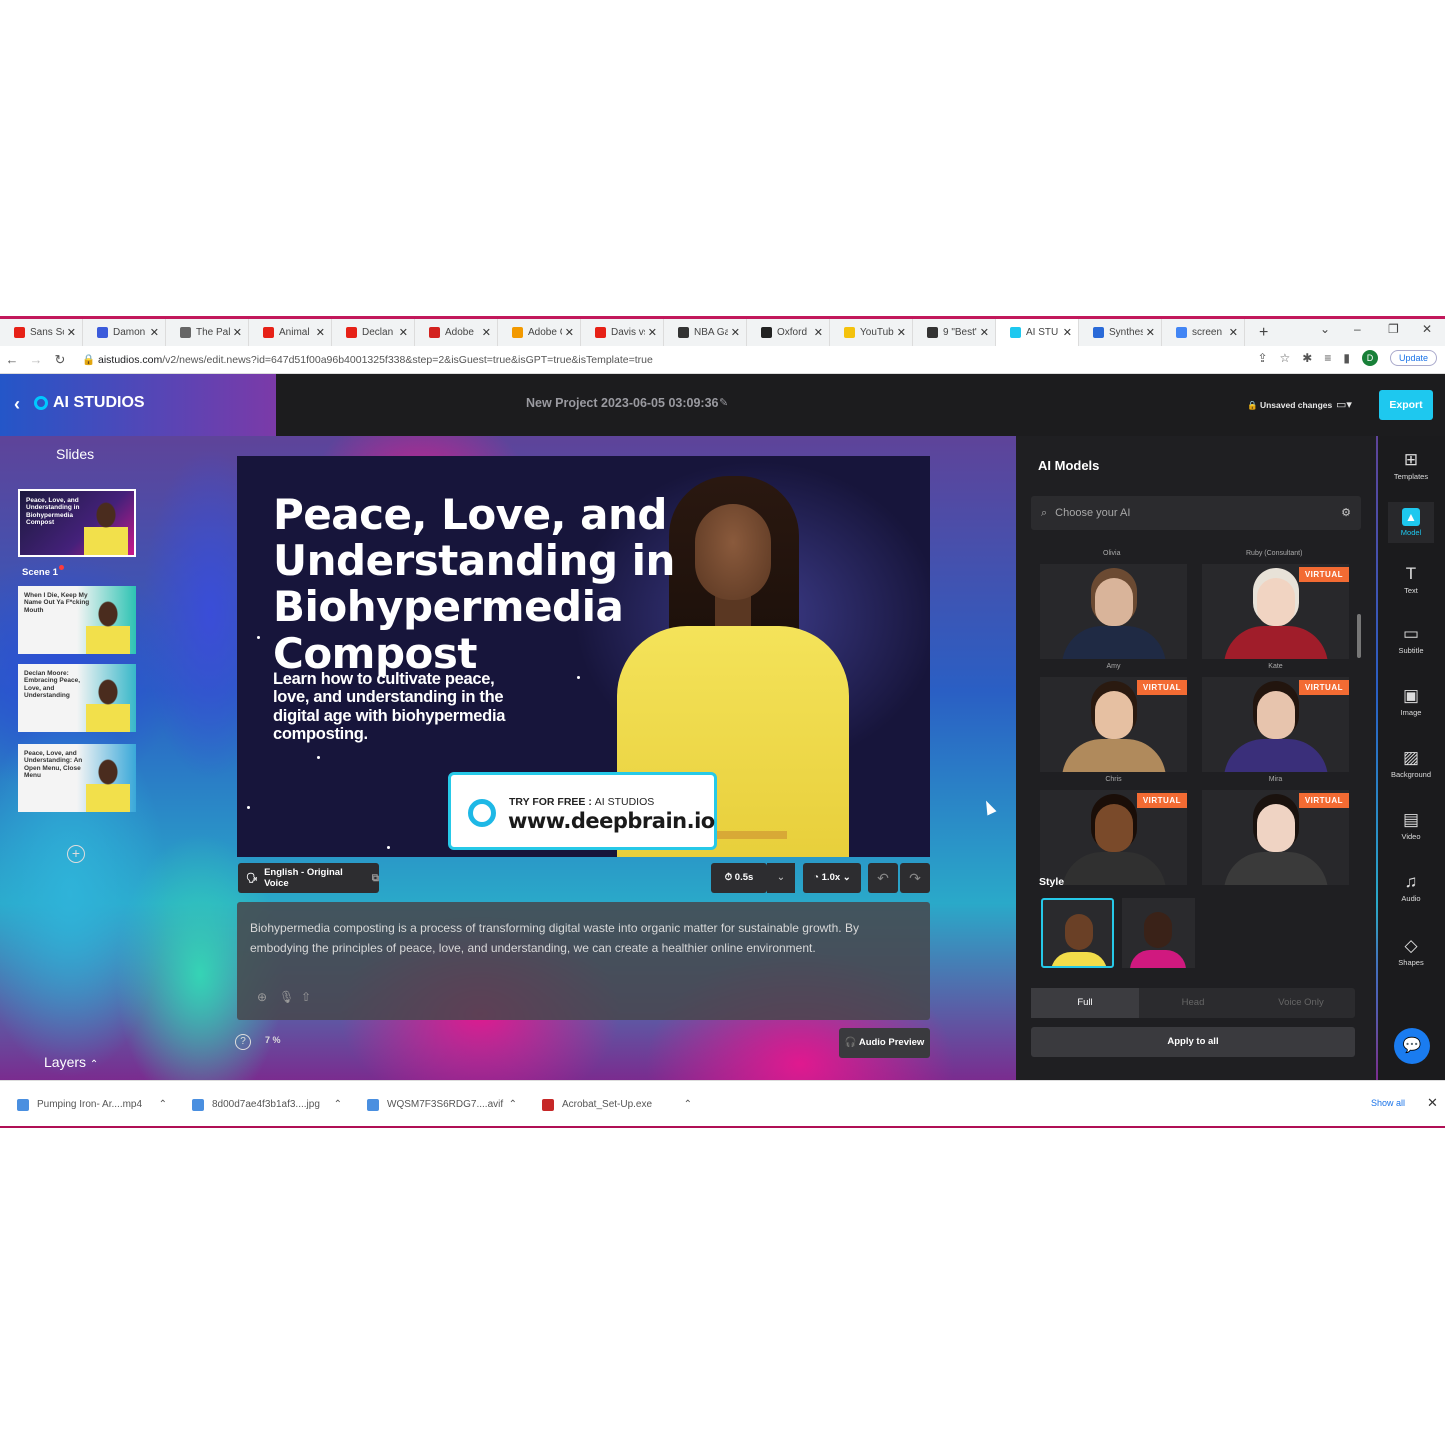  What do you see at coordinates (456, 332) in the screenshot?
I see `browser-tab: Adobe ✕` at bounding box center [456, 332].